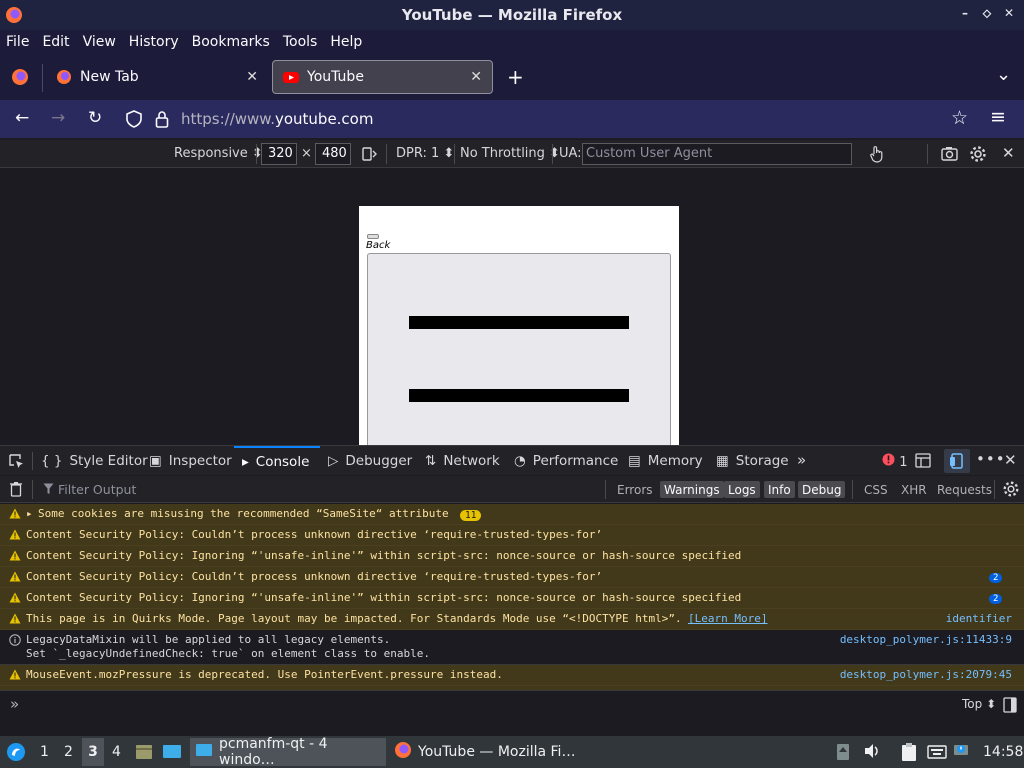 The width and height of the screenshot is (1024, 768). What do you see at coordinates (877, 156) in the screenshot?
I see `touch-simulation-icon` at bounding box center [877, 156].